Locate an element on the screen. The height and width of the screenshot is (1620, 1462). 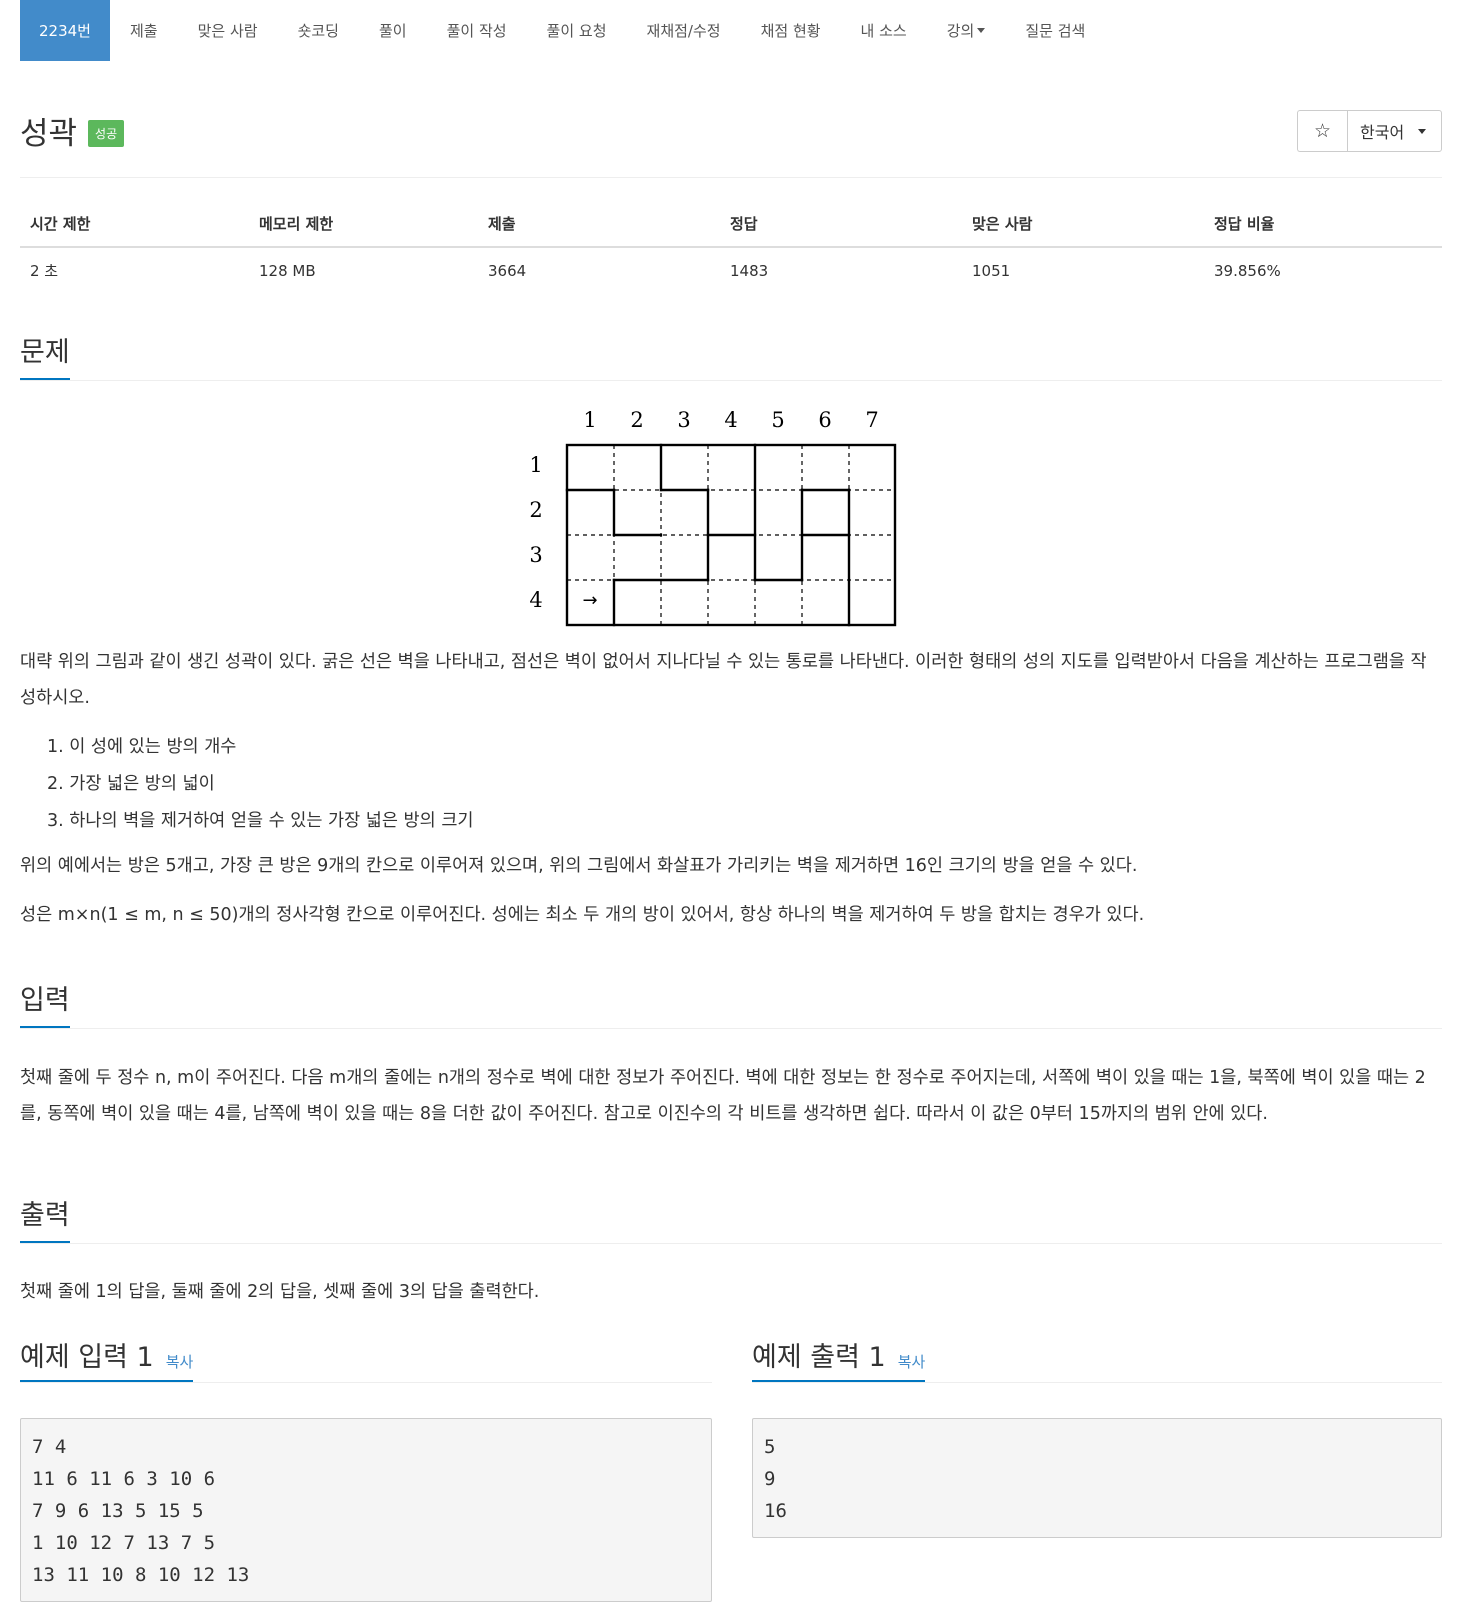
header-accept-ratio: 정답 비율 is located at coordinates (1323, 225).